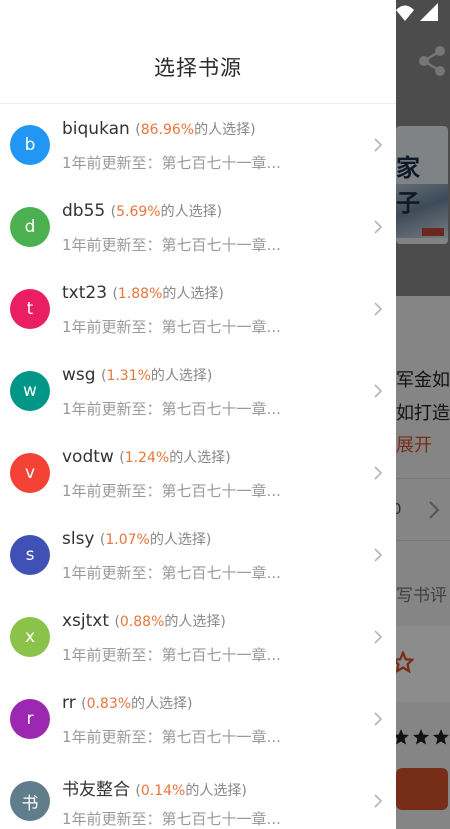 This screenshot has height=829, width=450. What do you see at coordinates (30, 227) in the screenshot?
I see `source-avatar: d` at bounding box center [30, 227].